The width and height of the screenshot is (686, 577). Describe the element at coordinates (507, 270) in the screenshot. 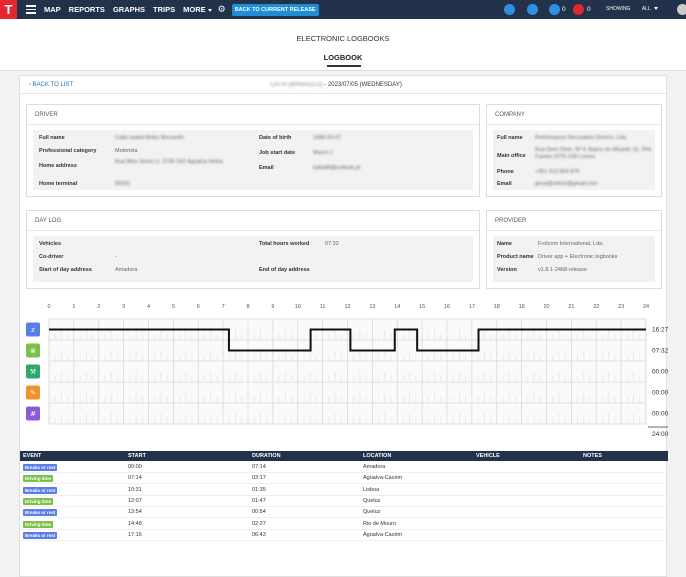

I see `provider-version-label: Version` at that location.